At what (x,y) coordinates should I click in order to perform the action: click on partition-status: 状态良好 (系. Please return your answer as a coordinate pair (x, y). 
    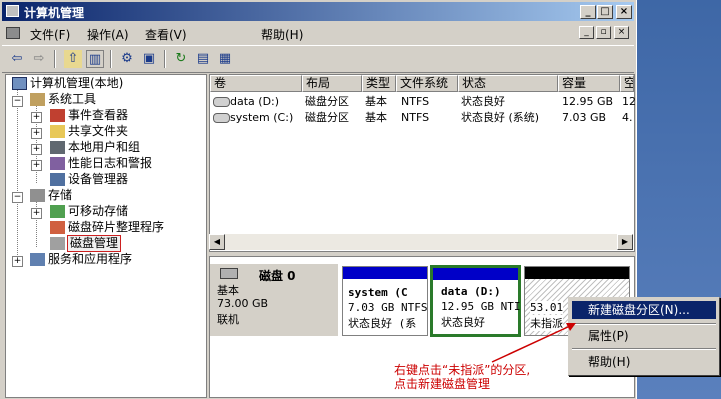
    Looking at the image, I should click on (382, 323).